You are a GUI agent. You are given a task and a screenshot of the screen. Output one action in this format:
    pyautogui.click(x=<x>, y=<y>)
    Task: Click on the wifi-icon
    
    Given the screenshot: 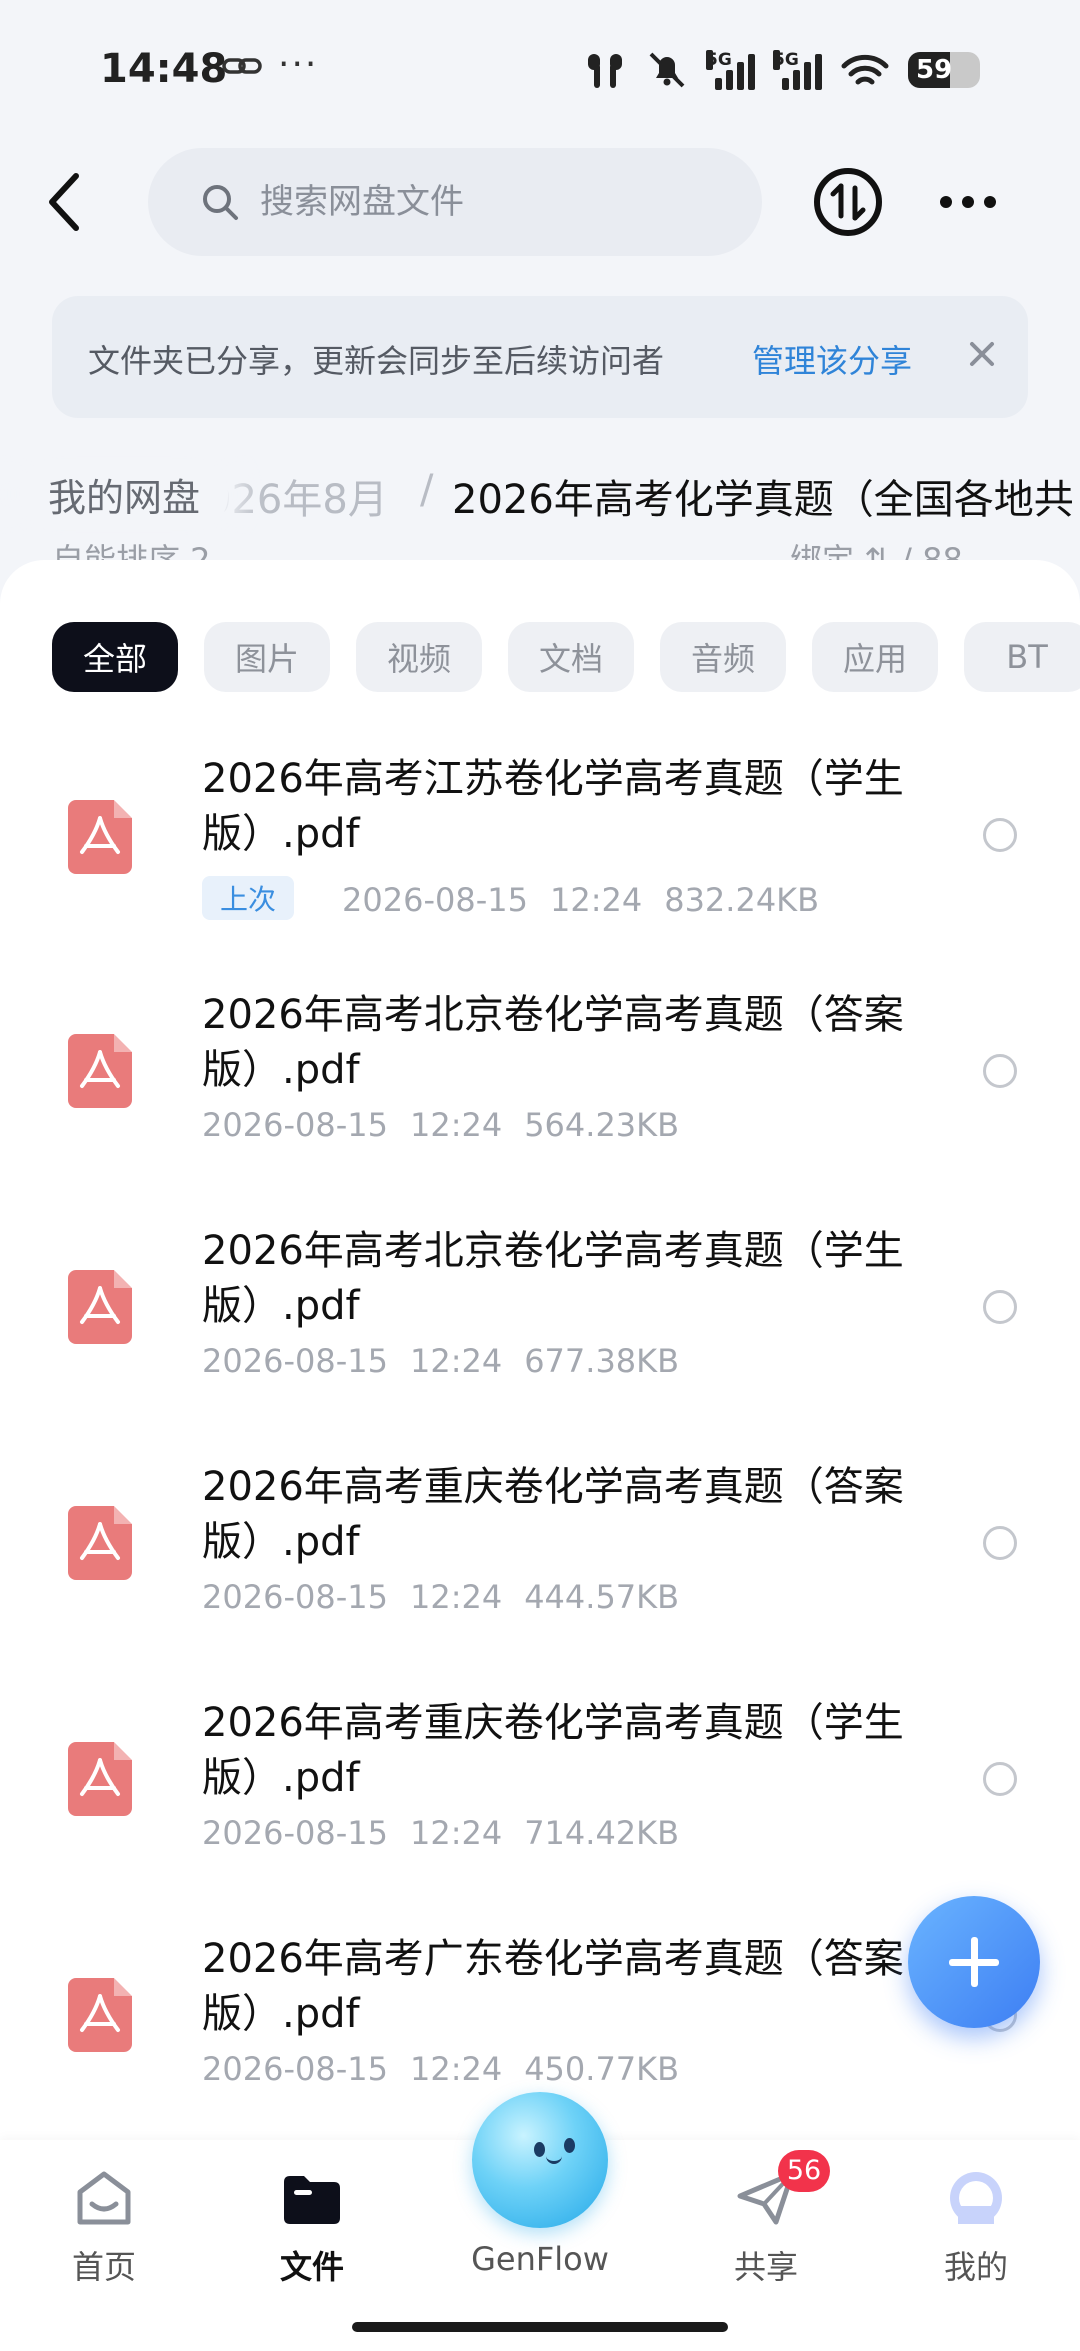 What is the action you would take?
    pyautogui.click(x=865, y=70)
    